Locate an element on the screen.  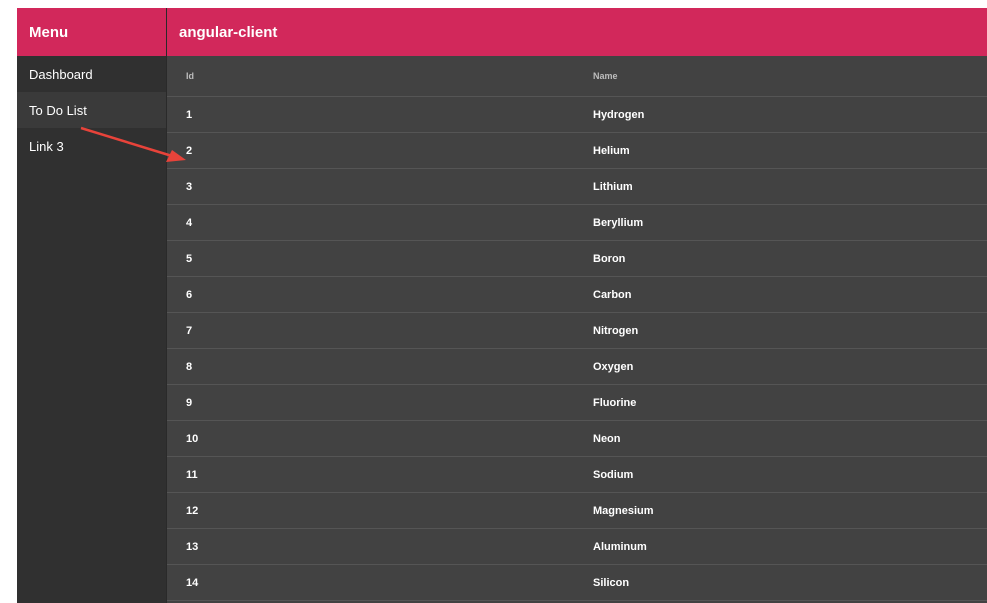
cell-name: Beryllium is located at coordinates (618, 222).